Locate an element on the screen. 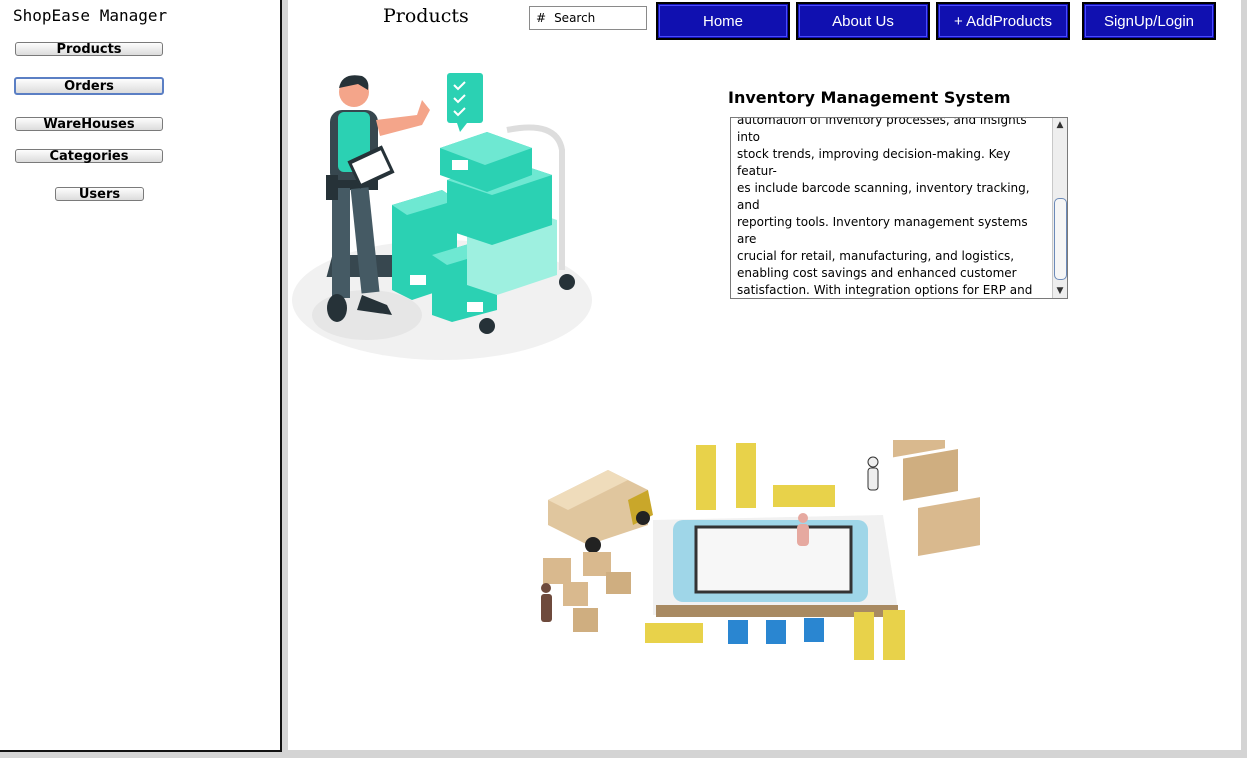  add-products-button: + AddProducts is located at coordinates (1003, 21).